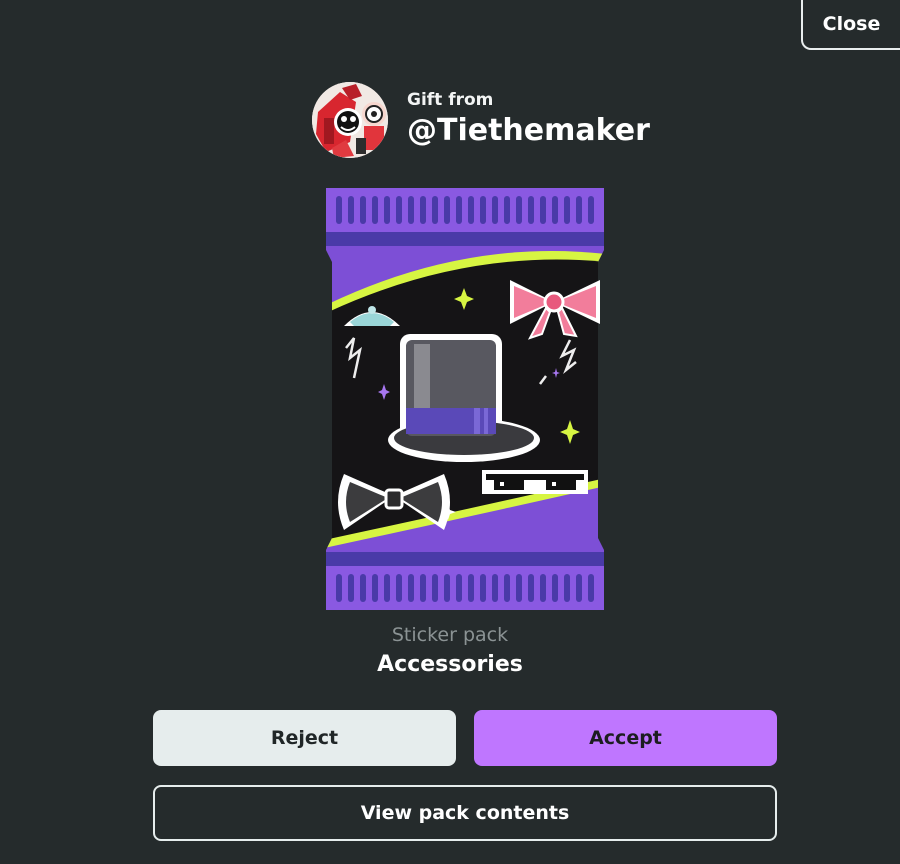 The width and height of the screenshot is (900, 864). Describe the element at coordinates (350, 120) in the screenshot. I see `sender-avatar` at that location.